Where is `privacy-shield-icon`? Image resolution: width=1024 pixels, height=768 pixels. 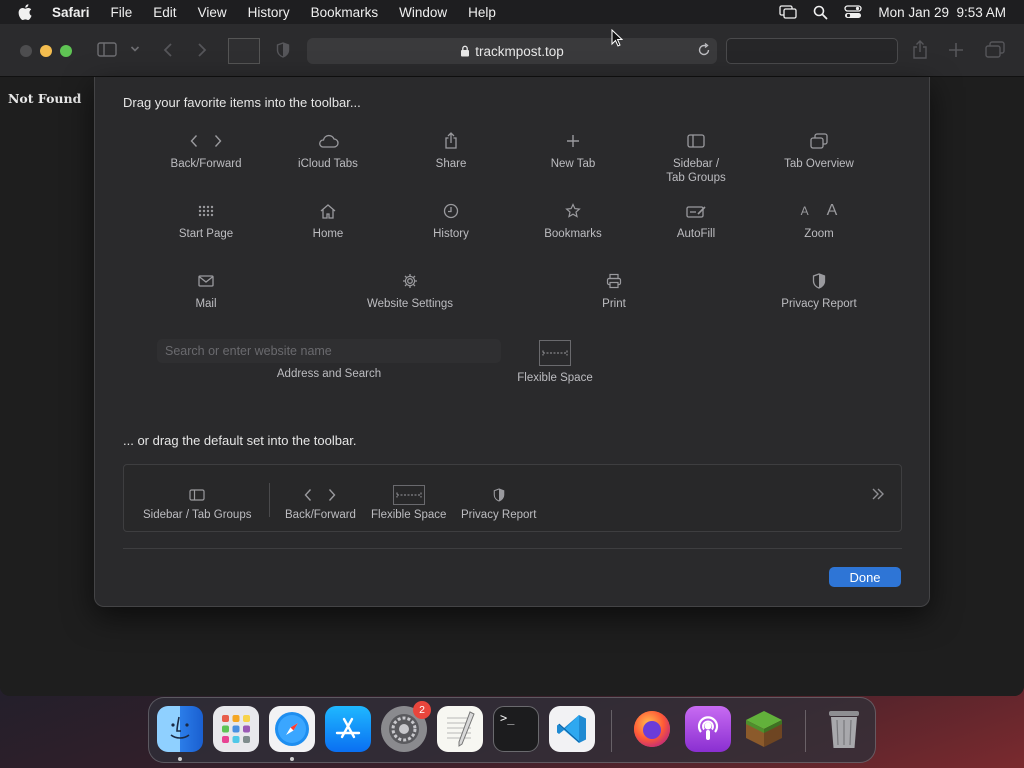 privacy-shield-icon is located at coordinates (283, 50).